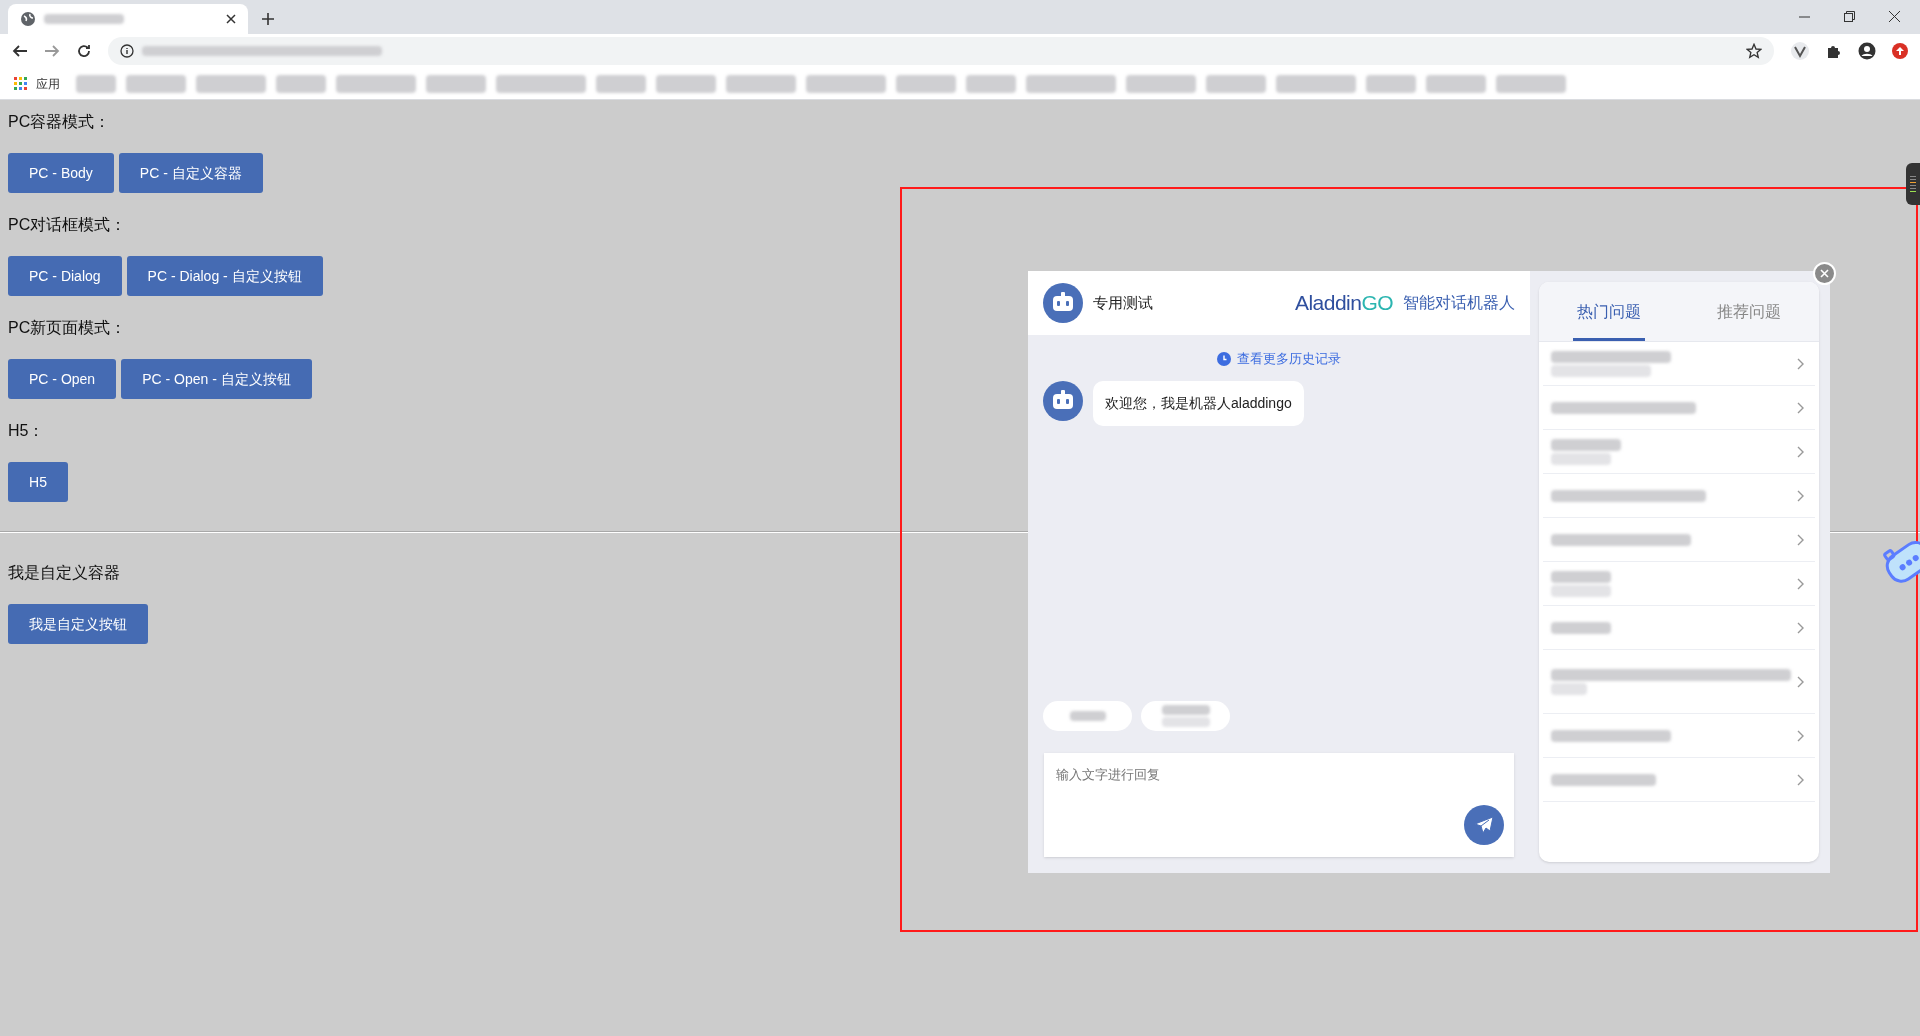  I want to click on extension-icon, so click(1800, 51).